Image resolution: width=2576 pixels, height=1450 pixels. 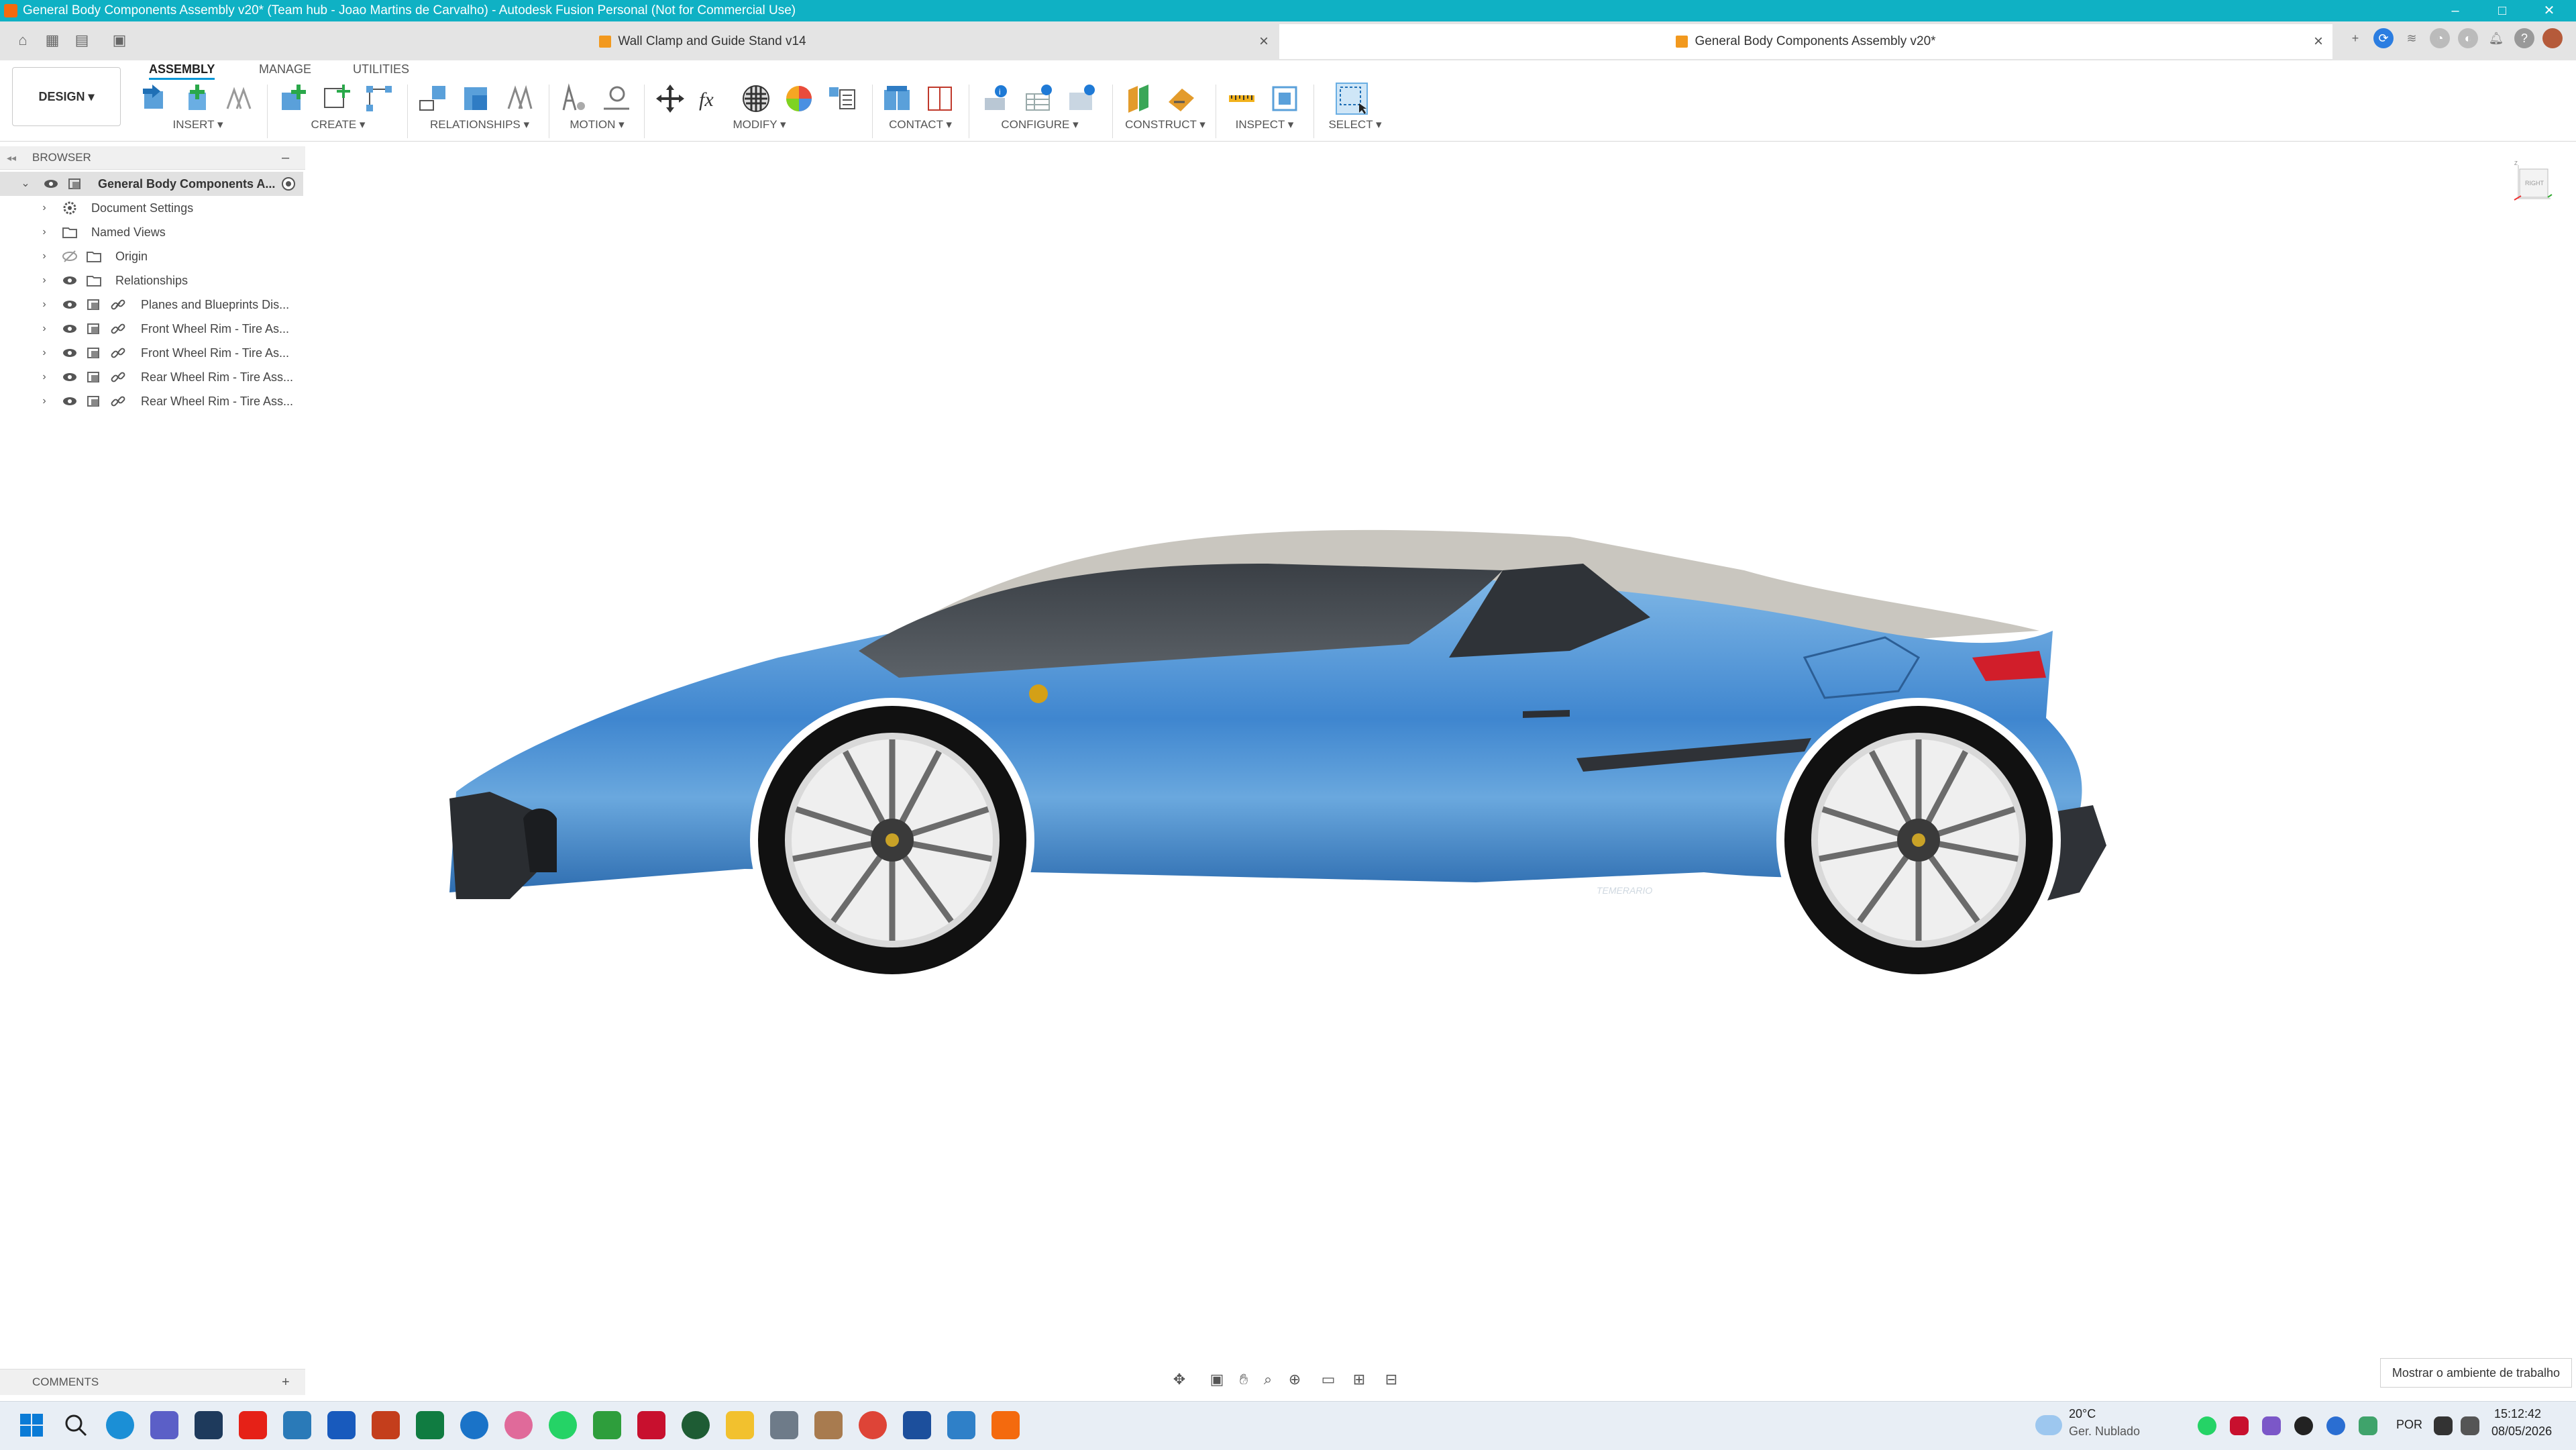 I want to click on rigid-group-icon, so click(x=518, y=98).